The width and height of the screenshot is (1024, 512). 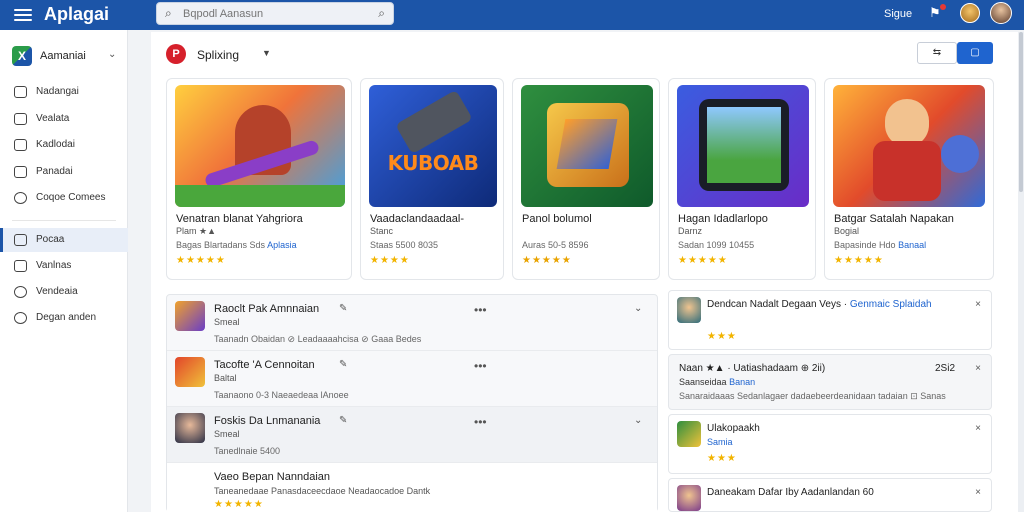 What do you see at coordinates (54, 171) in the screenshot?
I see `sidebar-item-label: Panadai` at bounding box center [54, 171].